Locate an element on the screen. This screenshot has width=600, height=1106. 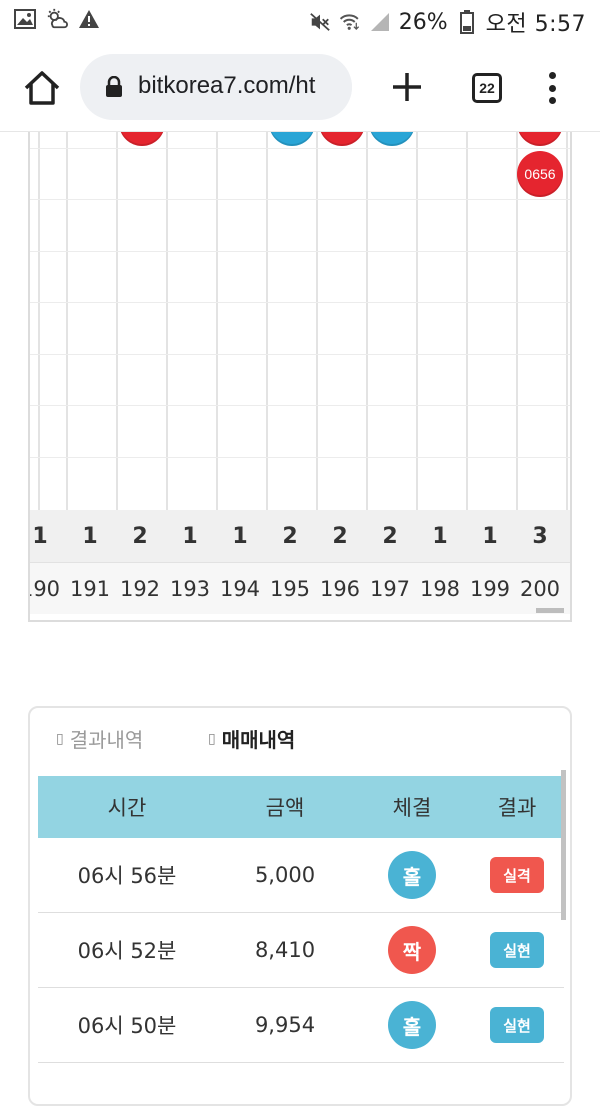
row-amount: 9,954 is located at coordinates (285, 1025).